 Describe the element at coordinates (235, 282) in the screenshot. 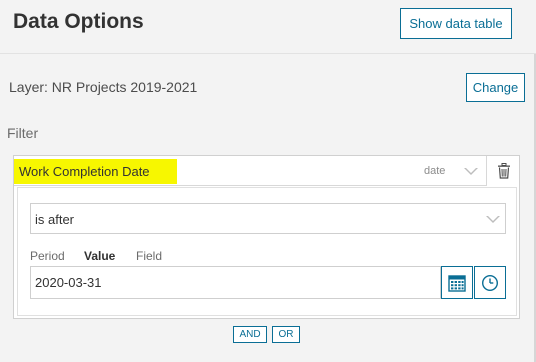

I see `date-value-input` at that location.